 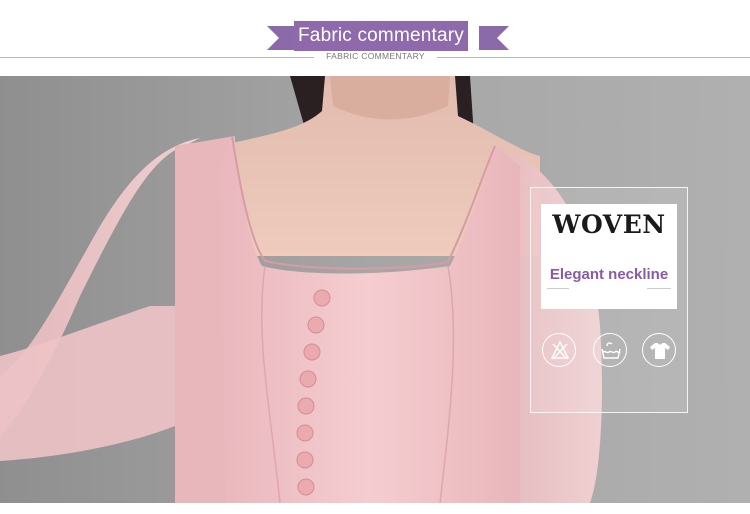 What do you see at coordinates (659, 288) in the screenshot?
I see `card-rule-right` at bounding box center [659, 288].